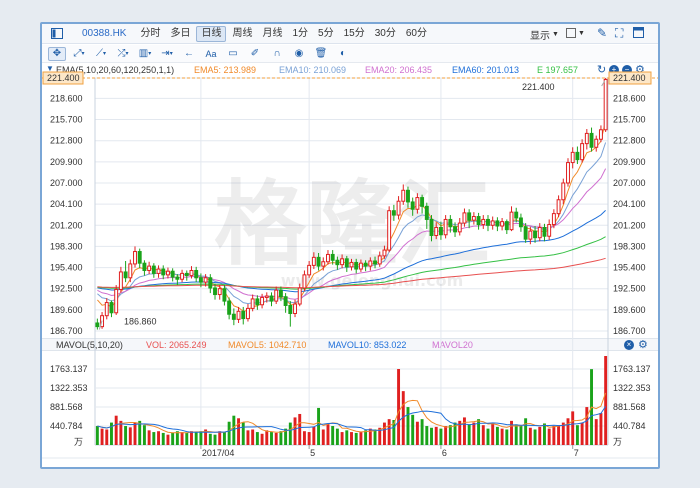 The image size is (700, 488). Describe the element at coordinates (629, 162) in the screenshot. I see `price-tick-right: 209.900` at that location.